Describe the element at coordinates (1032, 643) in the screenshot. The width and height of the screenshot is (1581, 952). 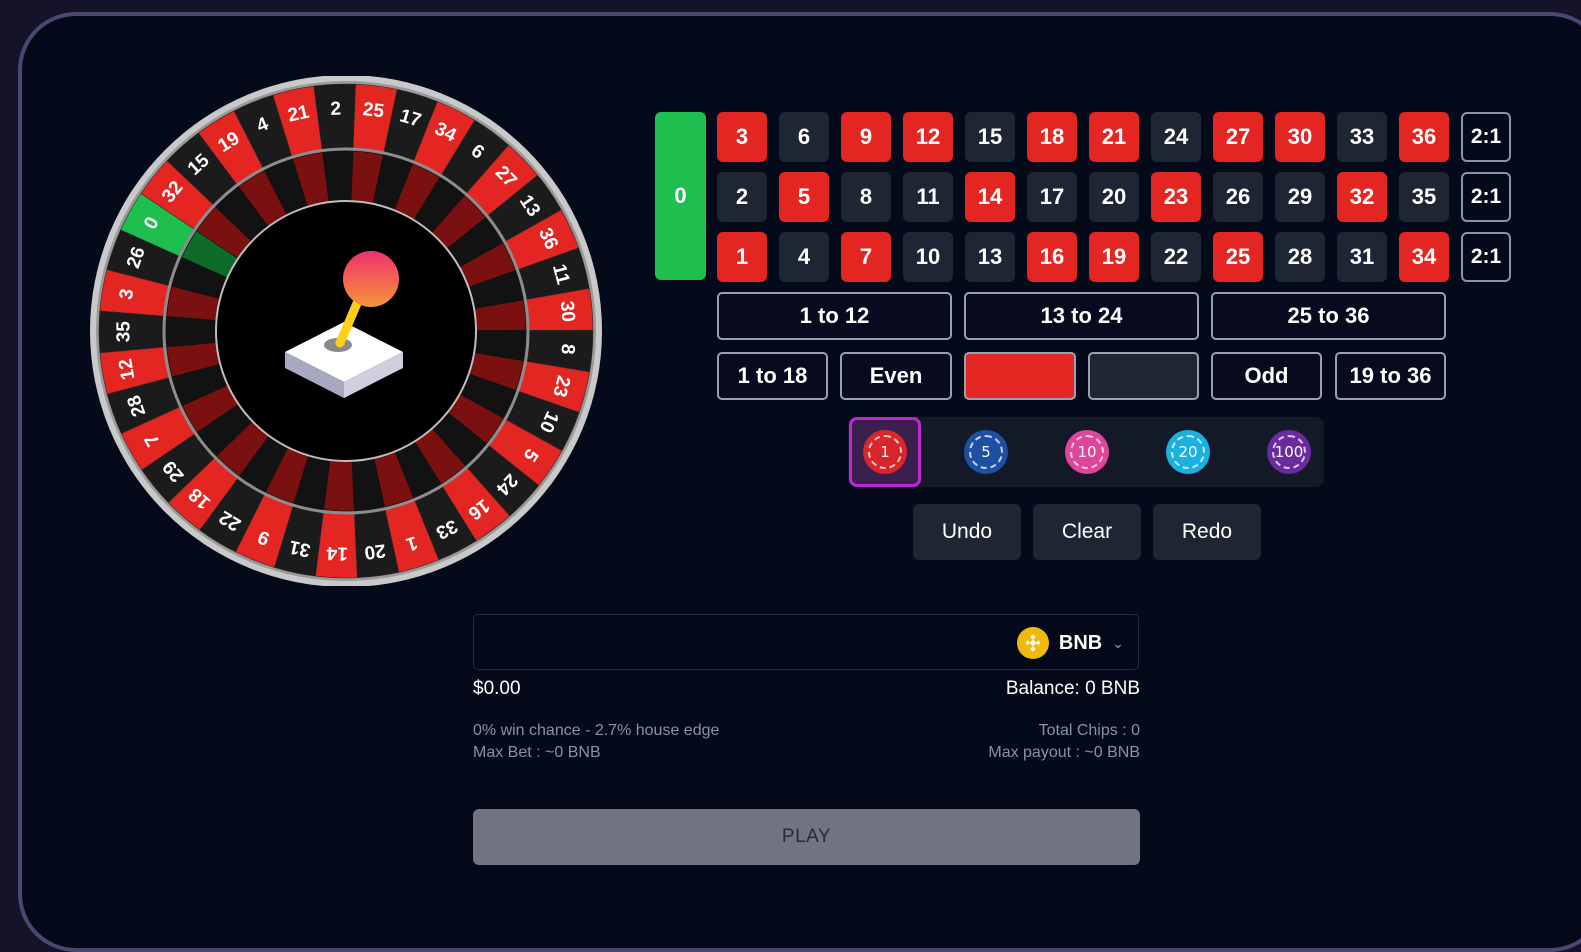
I see `bnb-coin-icon` at that location.